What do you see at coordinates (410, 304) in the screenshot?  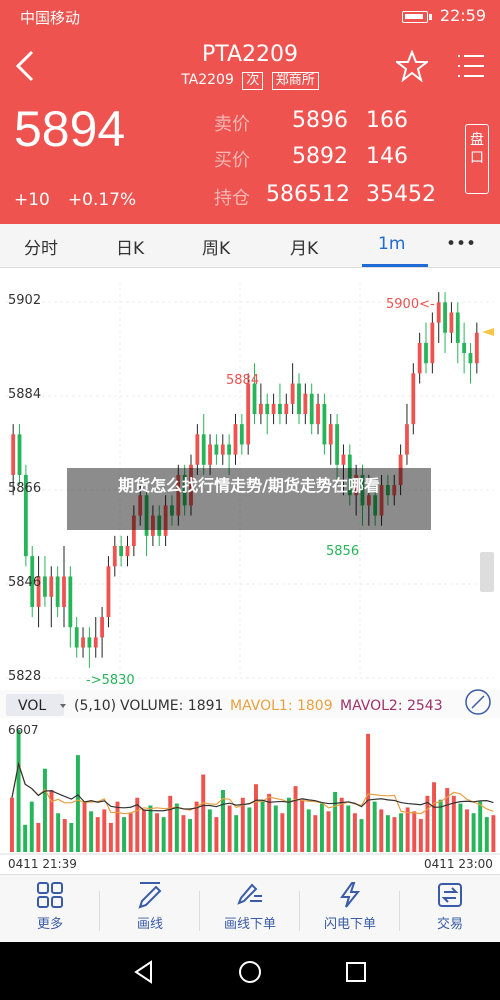 I see `high-price-annotation: 5900<-` at bounding box center [410, 304].